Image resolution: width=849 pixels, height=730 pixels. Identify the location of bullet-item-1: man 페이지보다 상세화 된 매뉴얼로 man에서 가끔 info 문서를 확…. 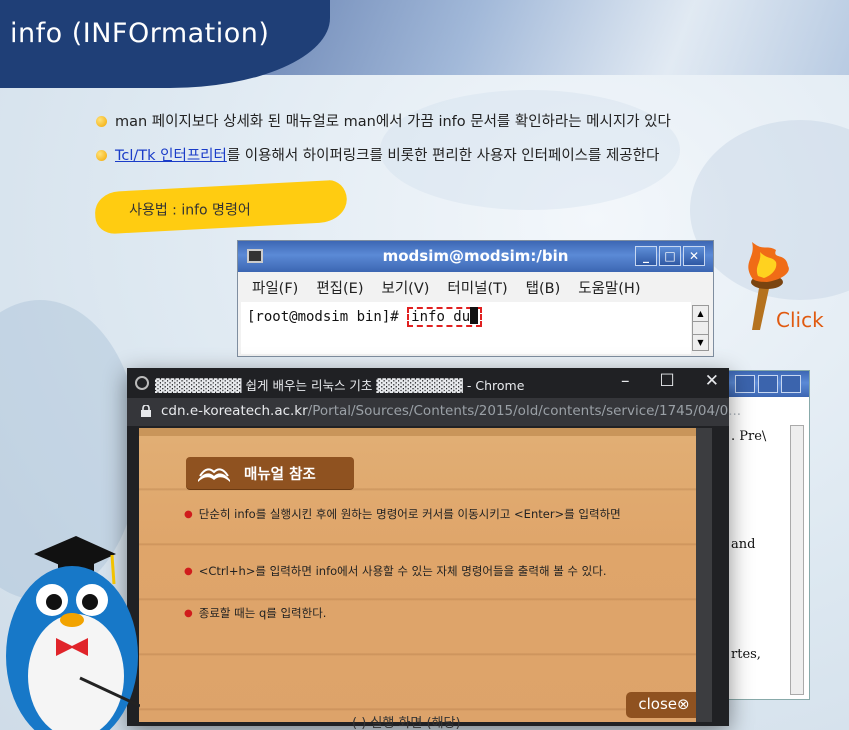
(383, 120).